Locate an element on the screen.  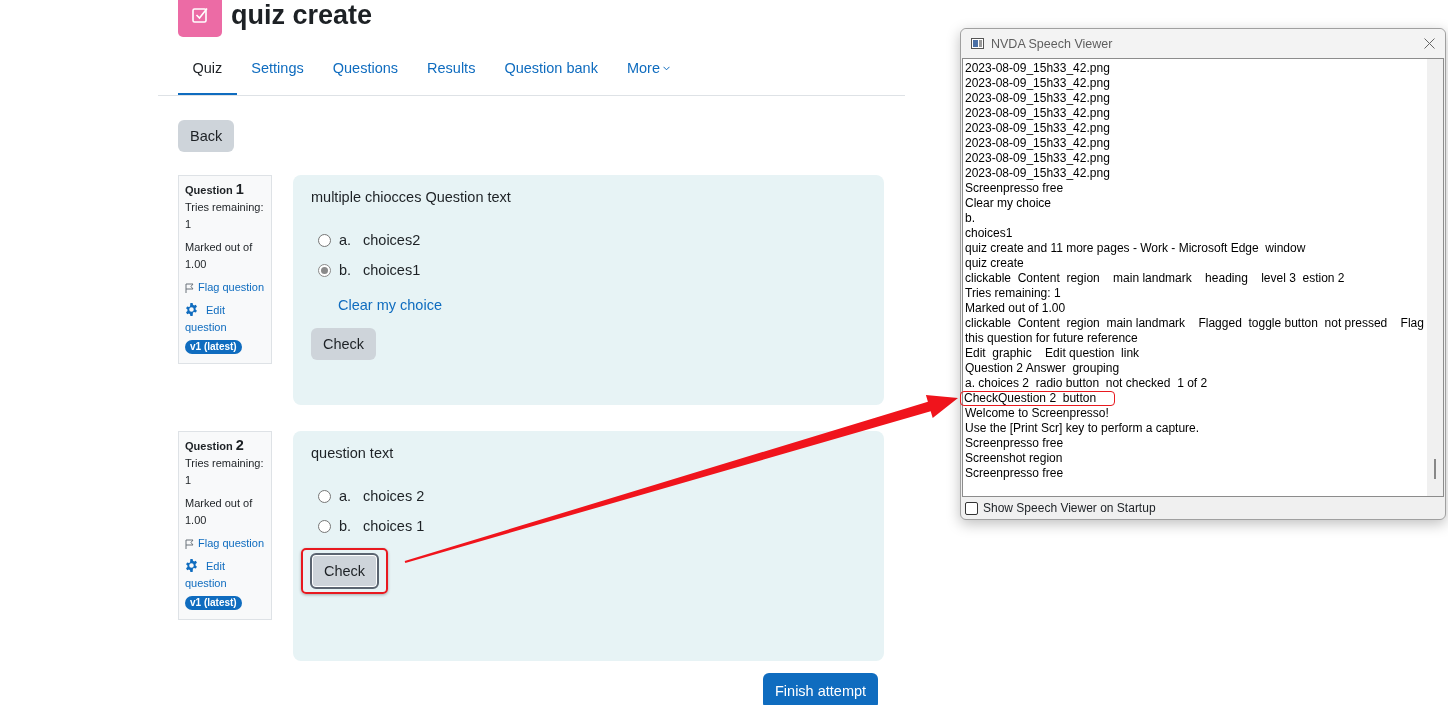
nav-tab: Quiz is located at coordinates (207, 69).